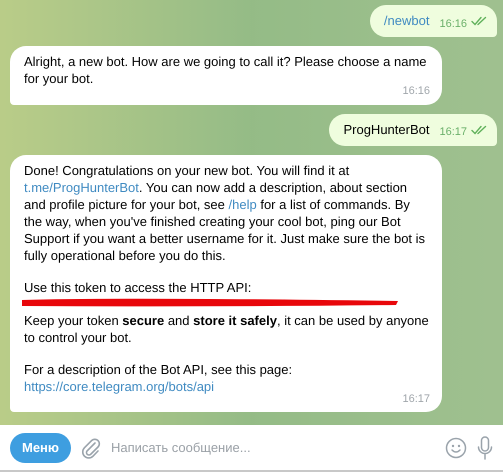  I want to click on link: https://core.telegram.org/bots/api, so click(119, 386).